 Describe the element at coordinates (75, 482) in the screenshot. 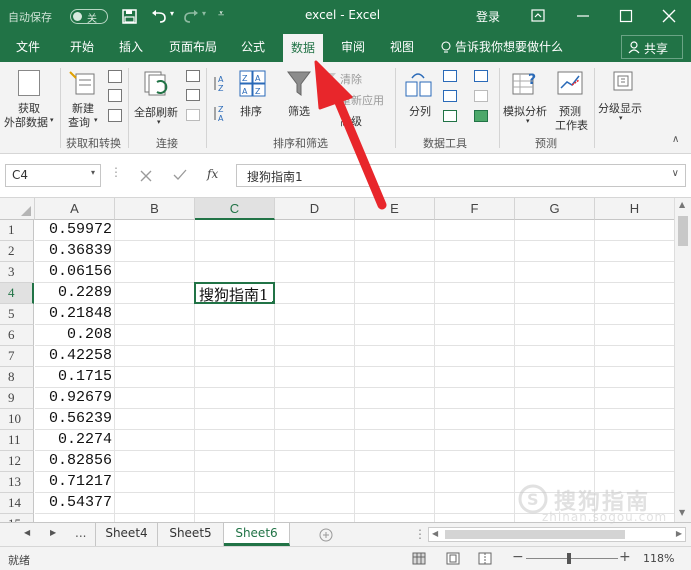

I see `cell-a13: 0.71217` at that location.